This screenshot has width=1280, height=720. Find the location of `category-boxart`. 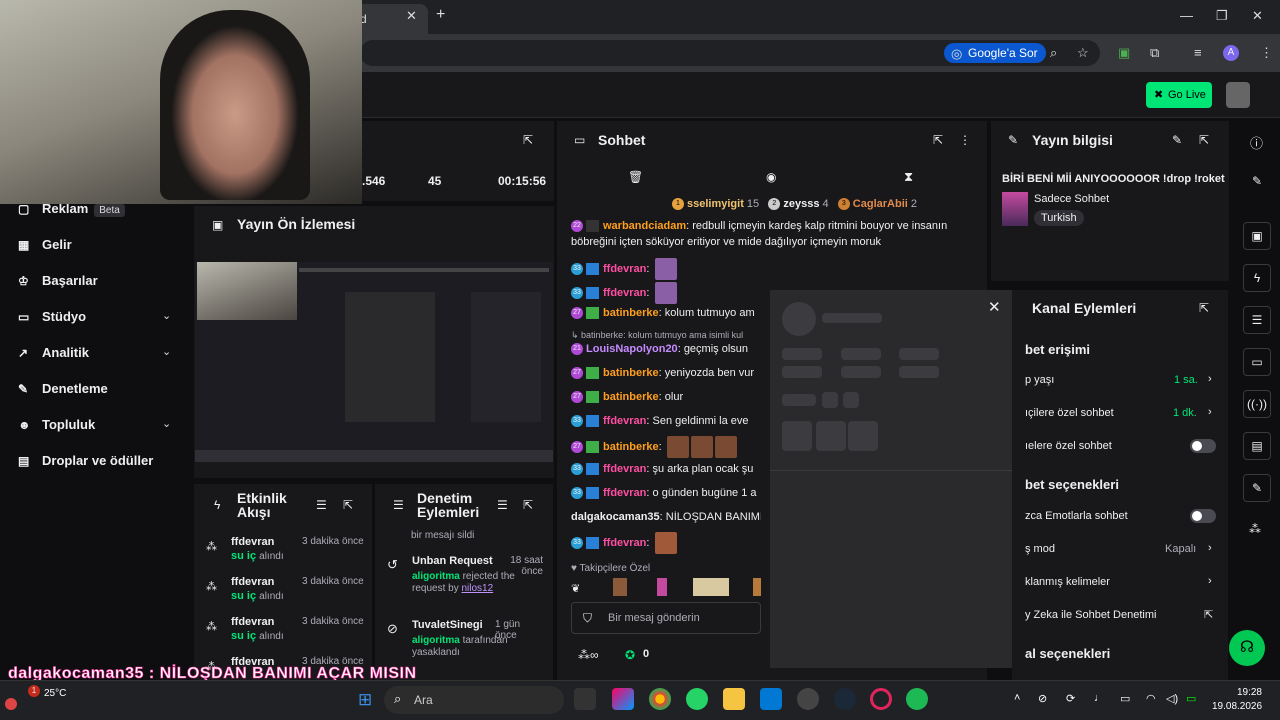

category-boxart is located at coordinates (1015, 209).